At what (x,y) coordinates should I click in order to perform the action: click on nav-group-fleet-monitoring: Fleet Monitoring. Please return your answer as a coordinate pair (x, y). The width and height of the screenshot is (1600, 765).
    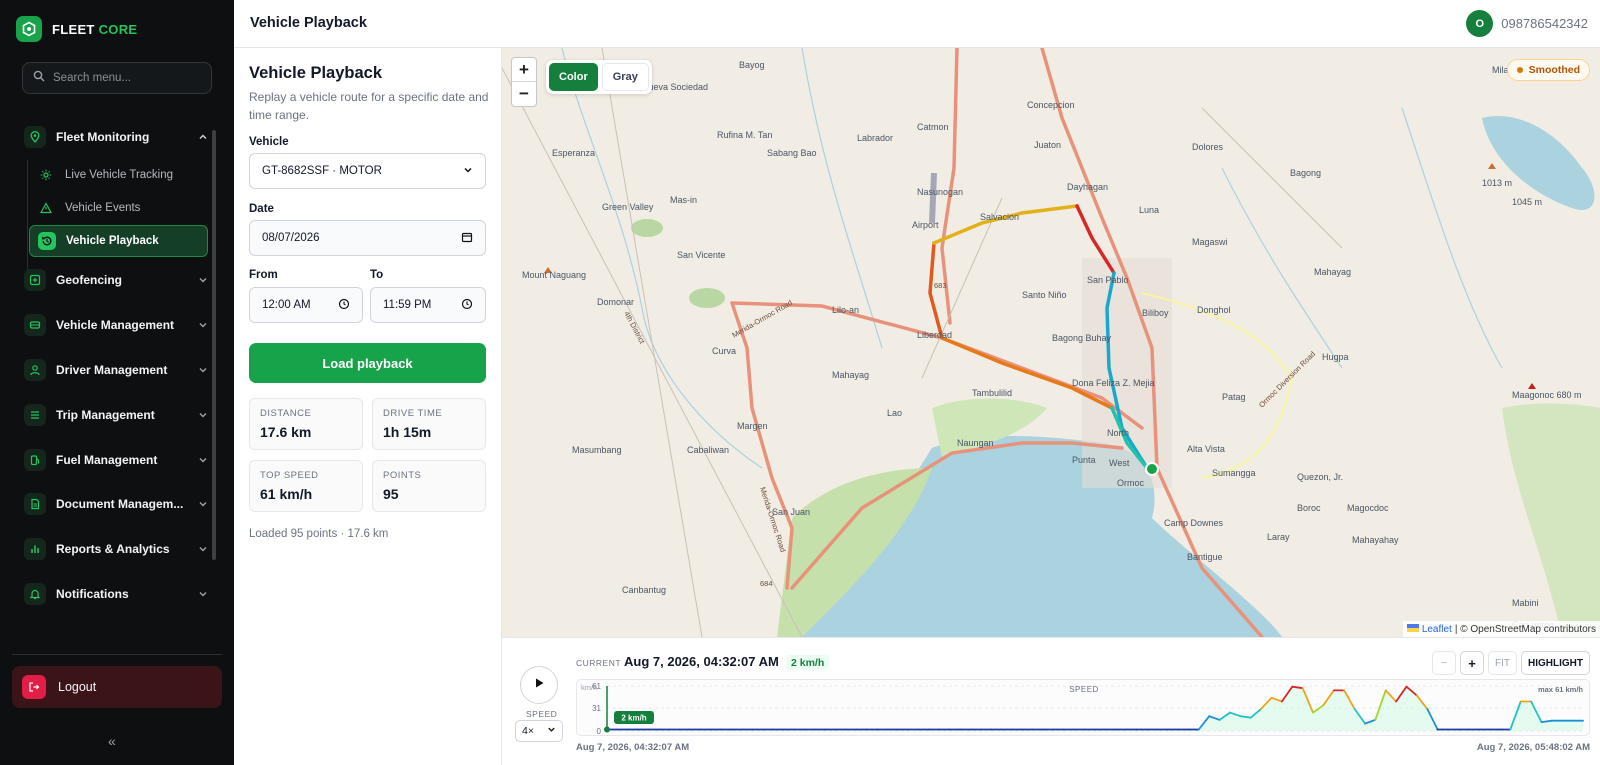
    Looking at the image, I should click on (115, 137).